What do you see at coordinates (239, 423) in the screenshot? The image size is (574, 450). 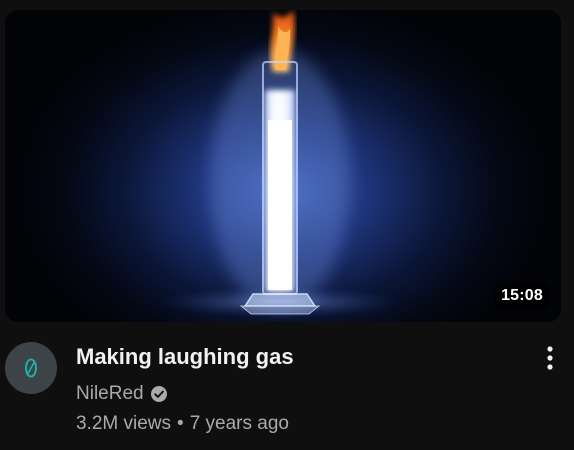 I see `upload-age: 7 years ago` at bounding box center [239, 423].